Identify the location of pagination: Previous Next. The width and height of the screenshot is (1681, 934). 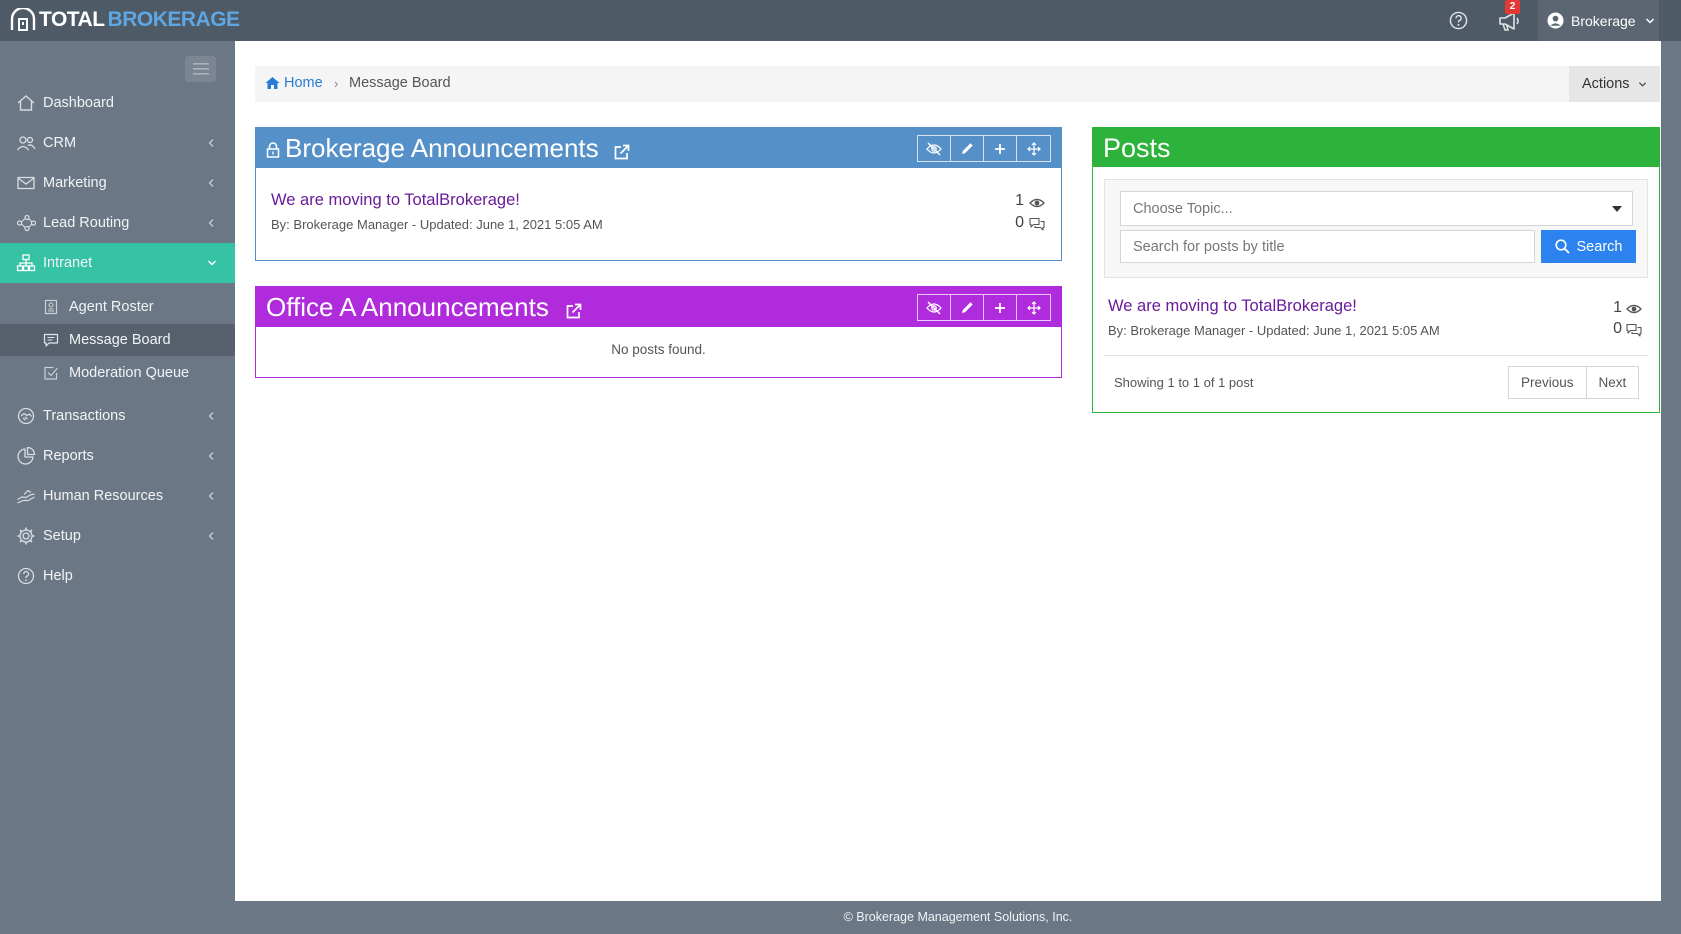
(1574, 382).